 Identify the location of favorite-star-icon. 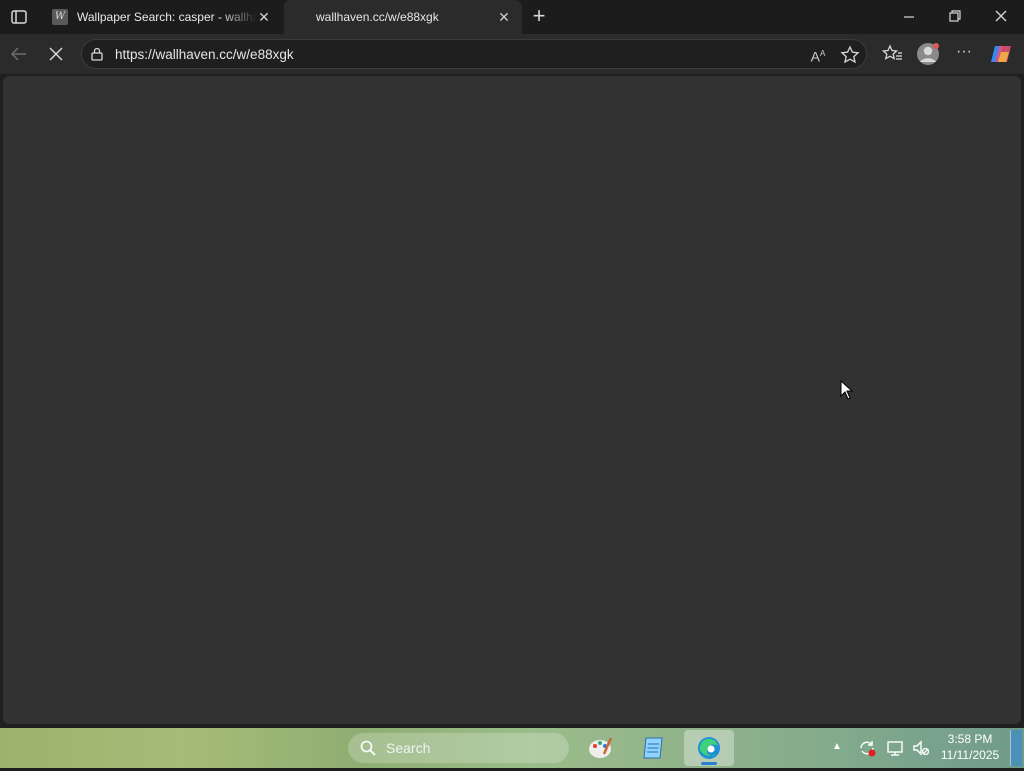
(850, 55).